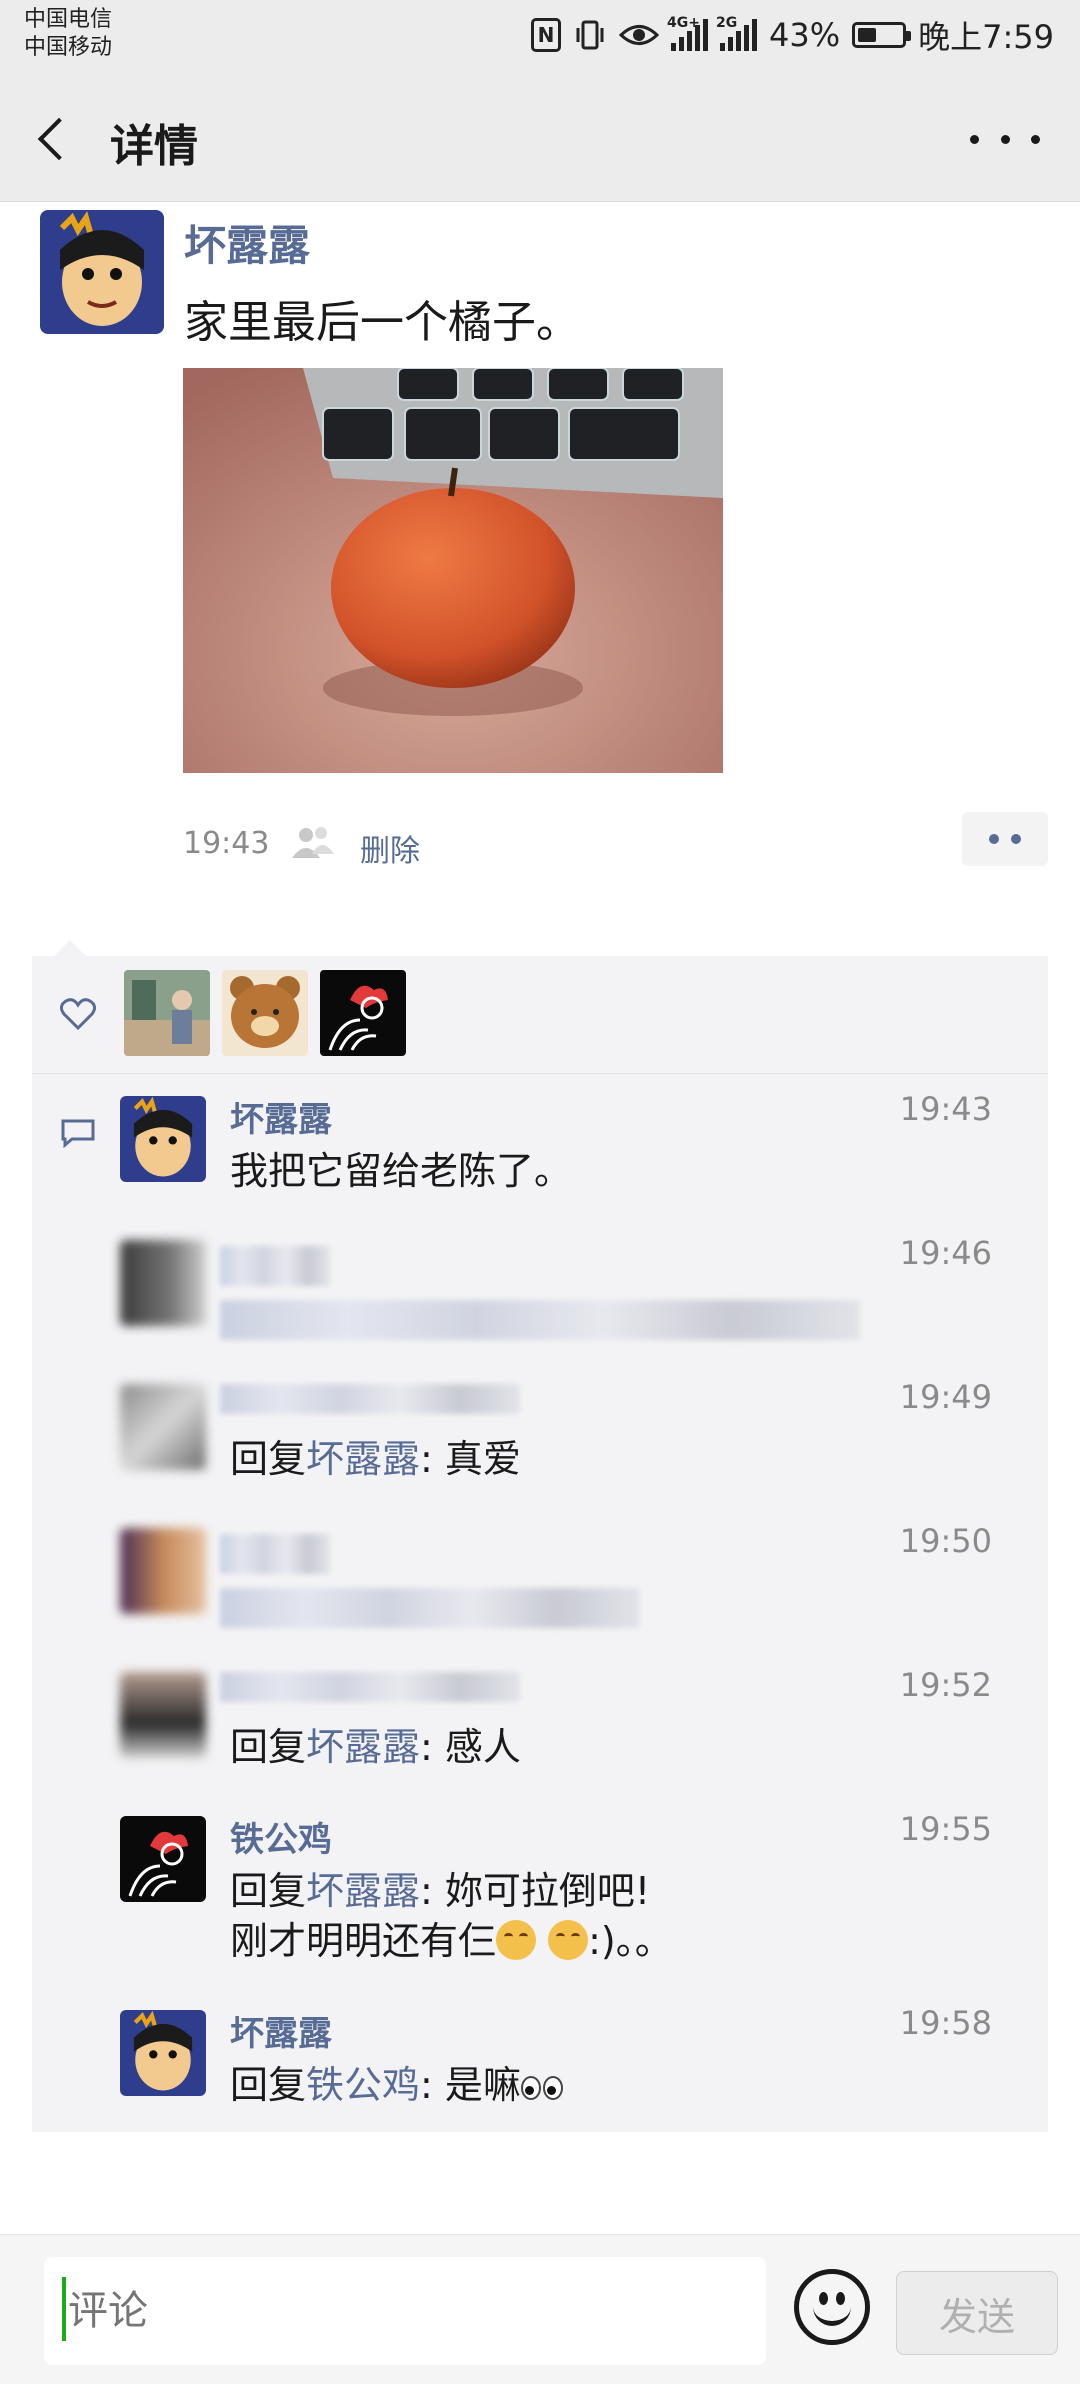 This screenshot has height=2384, width=1080. I want to click on post-timestamp: 19:43, so click(226, 843).